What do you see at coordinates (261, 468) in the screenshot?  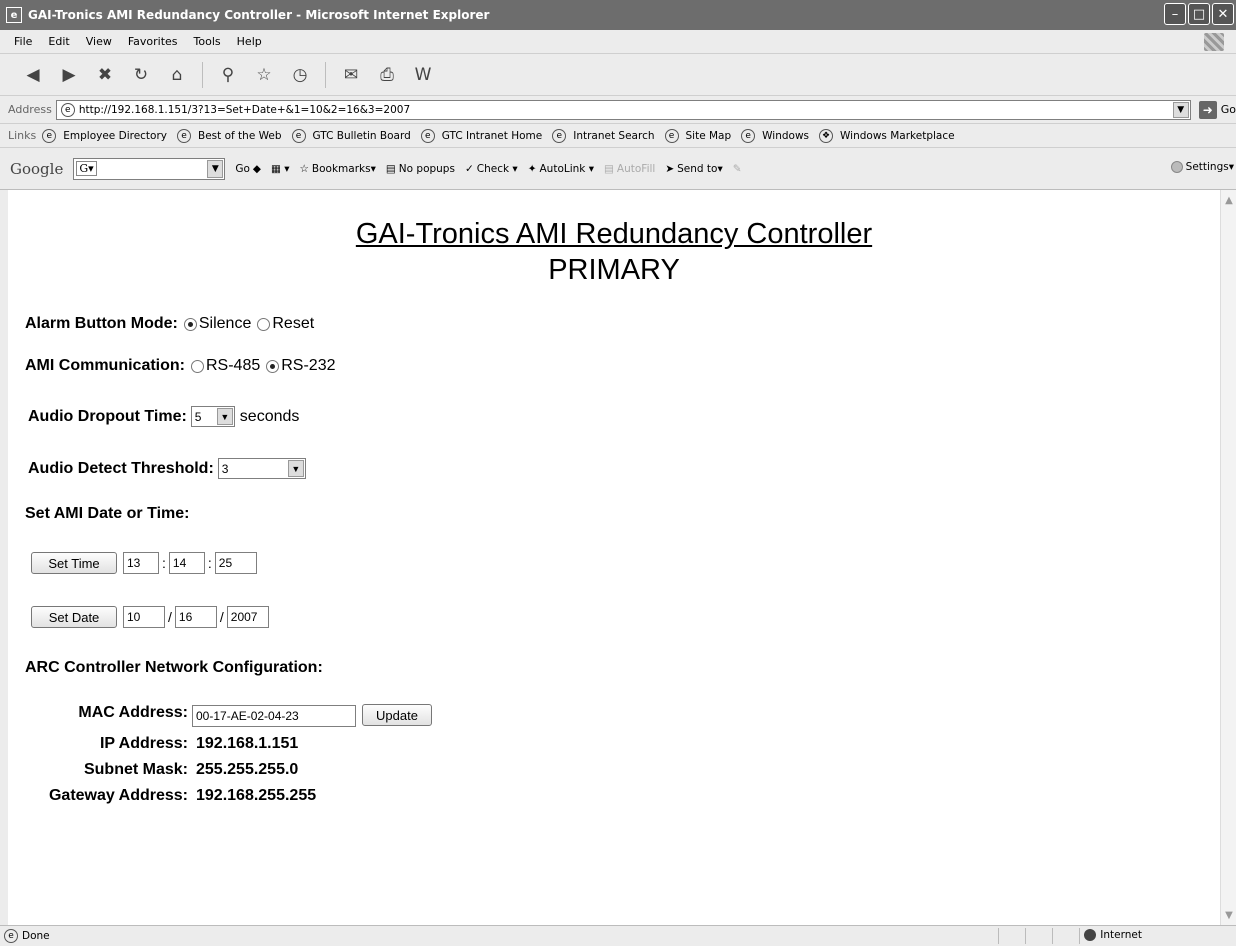 I see `threshold-select: 3 ▼` at bounding box center [261, 468].